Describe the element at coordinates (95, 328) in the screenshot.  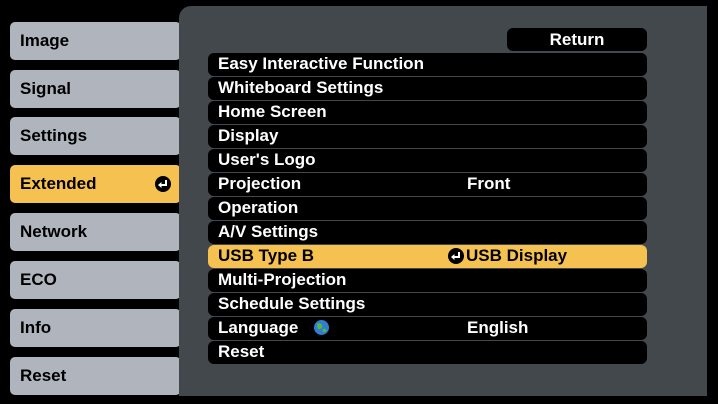
I see `sidebar-item-info: Info` at that location.